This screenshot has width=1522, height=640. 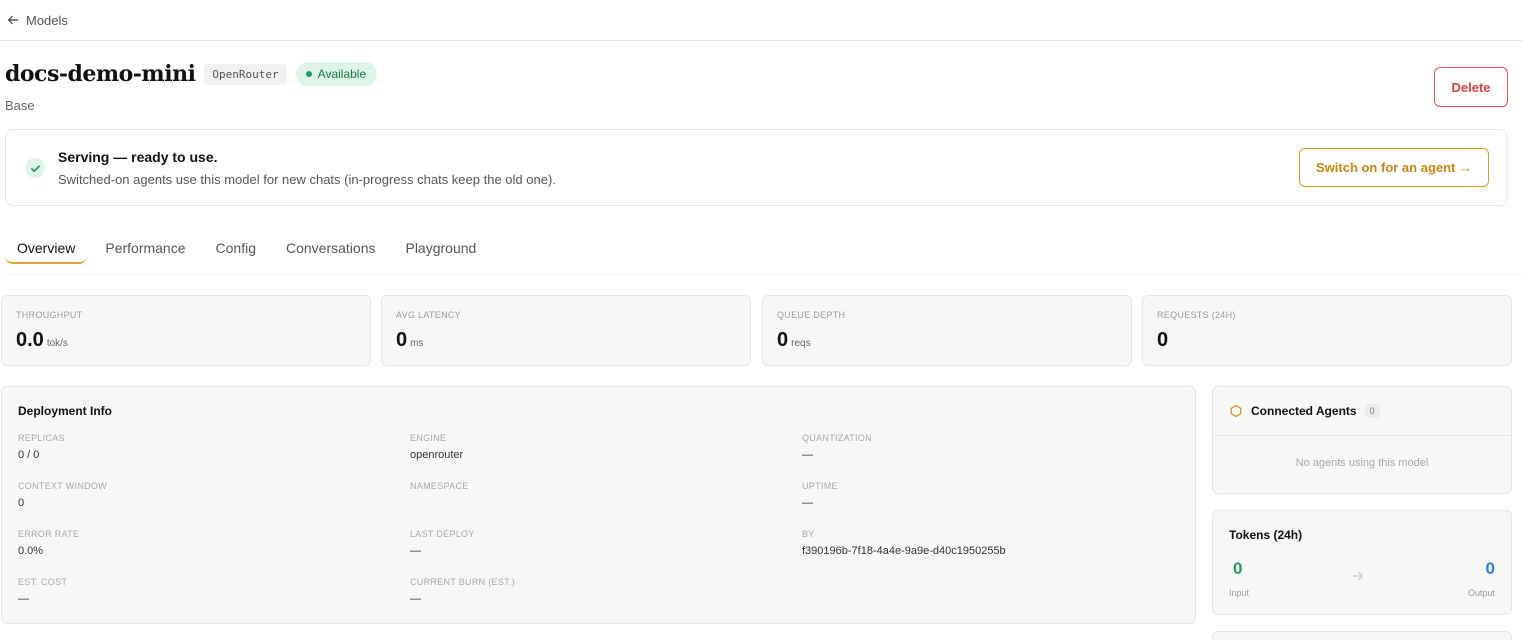 What do you see at coordinates (331, 249) in the screenshot?
I see `tab-conversations: Conversations` at bounding box center [331, 249].